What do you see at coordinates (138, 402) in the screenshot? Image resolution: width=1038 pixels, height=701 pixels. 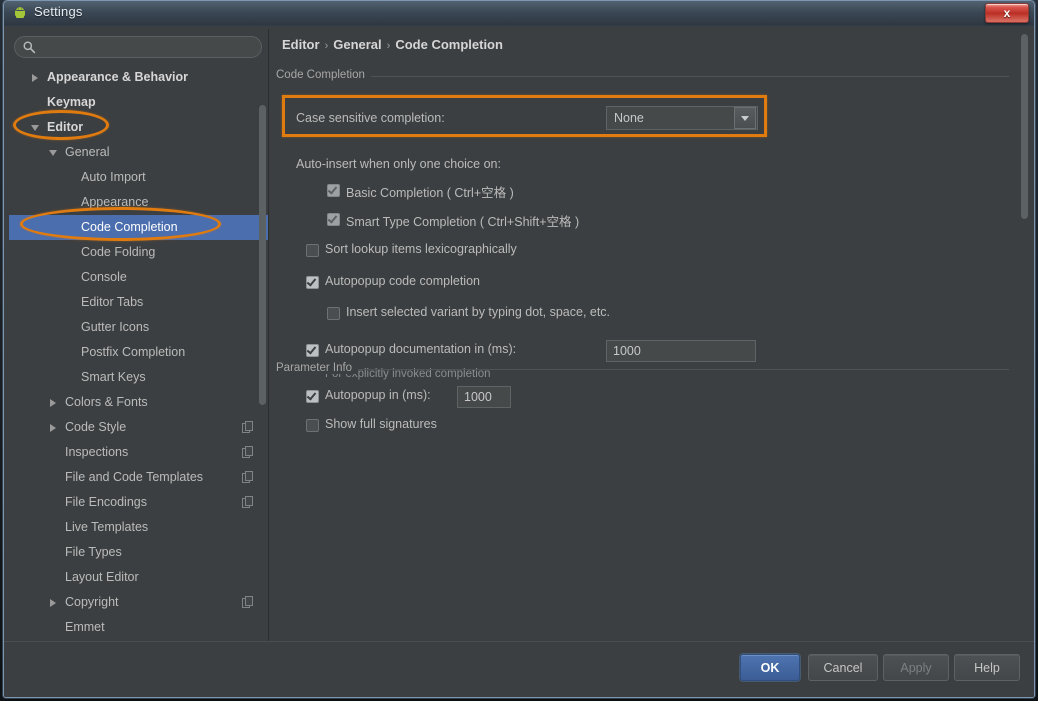 I see `sidebar-item-colors-fonts: Colors & Fonts` at bounding box center [138, 402].